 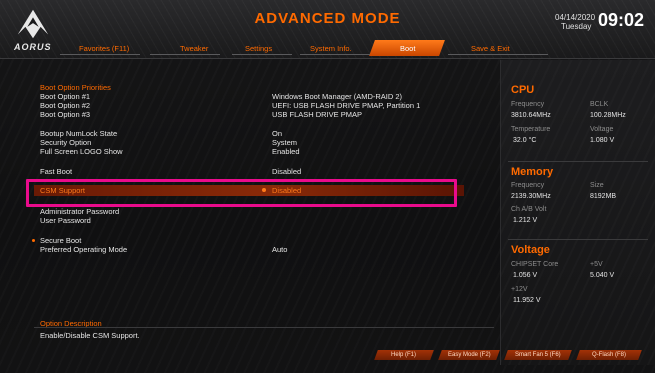 I want to click on plus12v-label: +12V, so click(x=519, y=289).